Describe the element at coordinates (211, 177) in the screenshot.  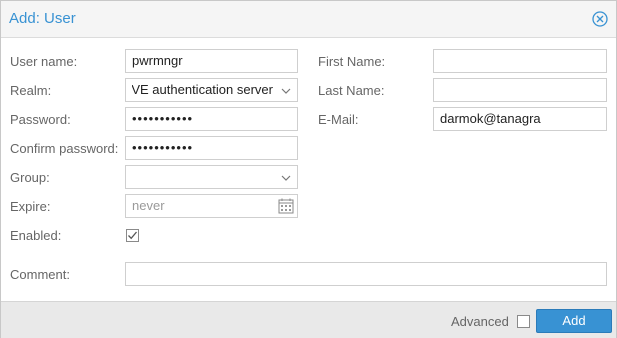
I see `group-select` at that location.